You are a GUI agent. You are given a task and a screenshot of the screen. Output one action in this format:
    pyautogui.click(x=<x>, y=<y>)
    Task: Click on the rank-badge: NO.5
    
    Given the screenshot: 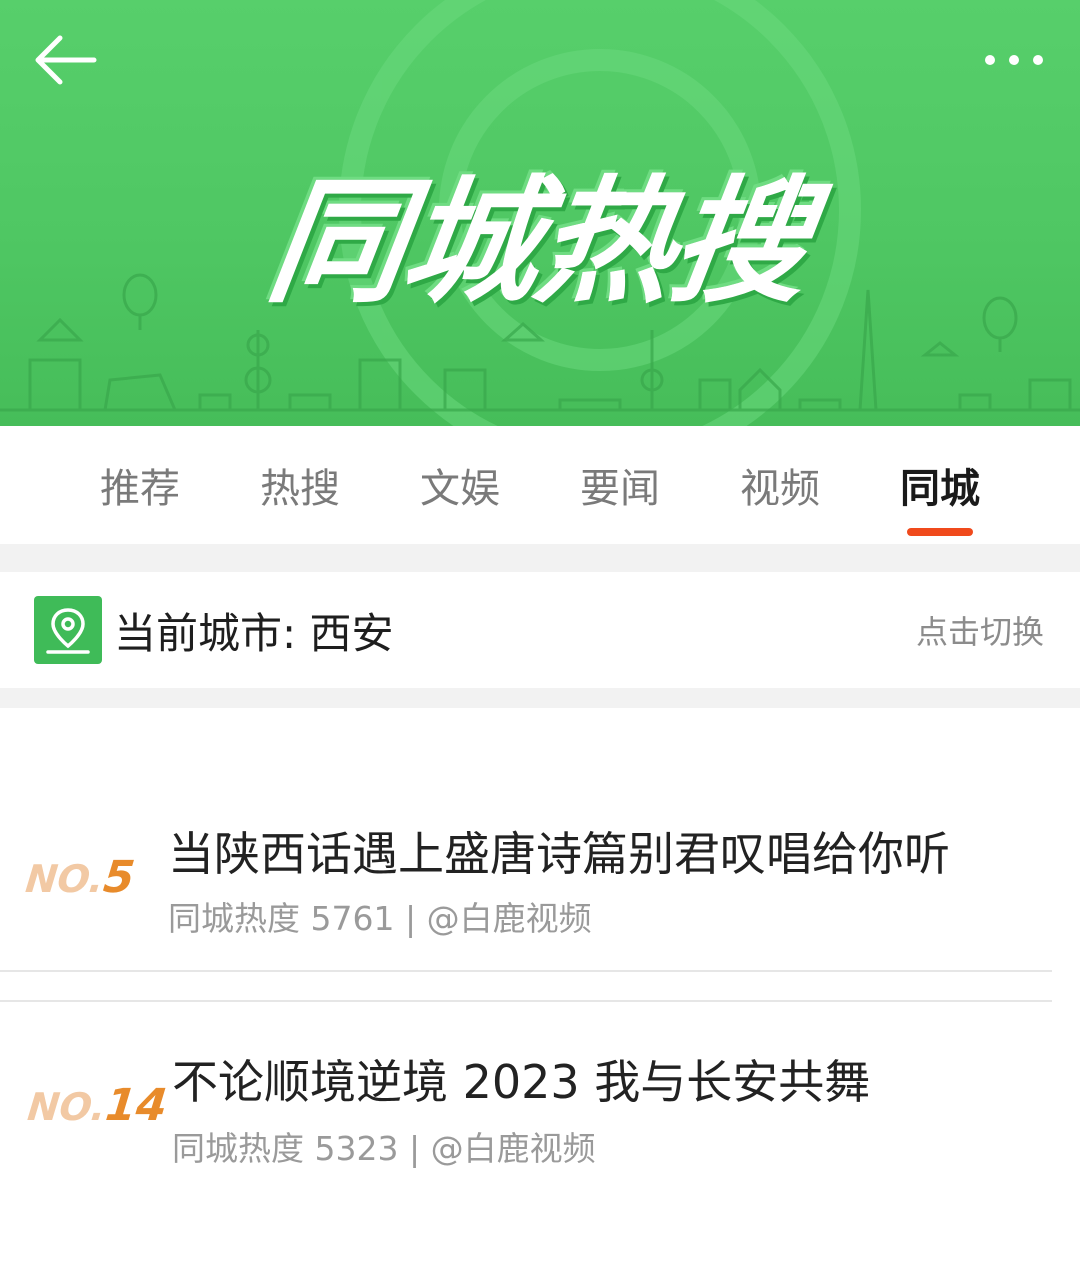 What is the action you would take?
    pyautogui.click(x=80, y=877)
    